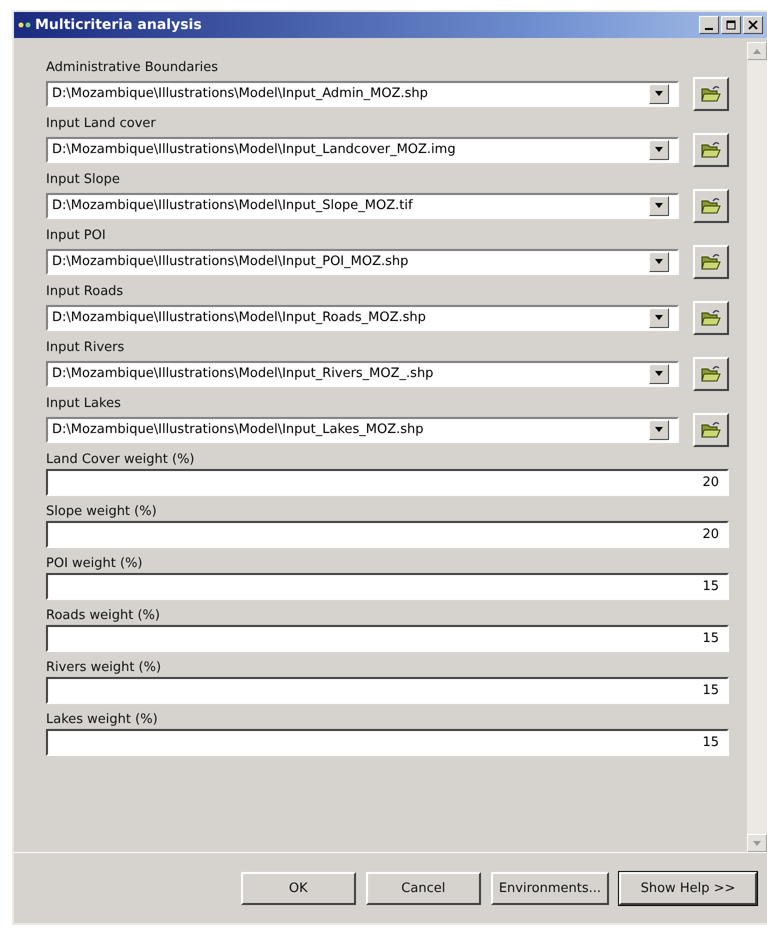  Describe the element at coordinates (709, 29) in the screenshot. I see `minimize-icon` at that location.